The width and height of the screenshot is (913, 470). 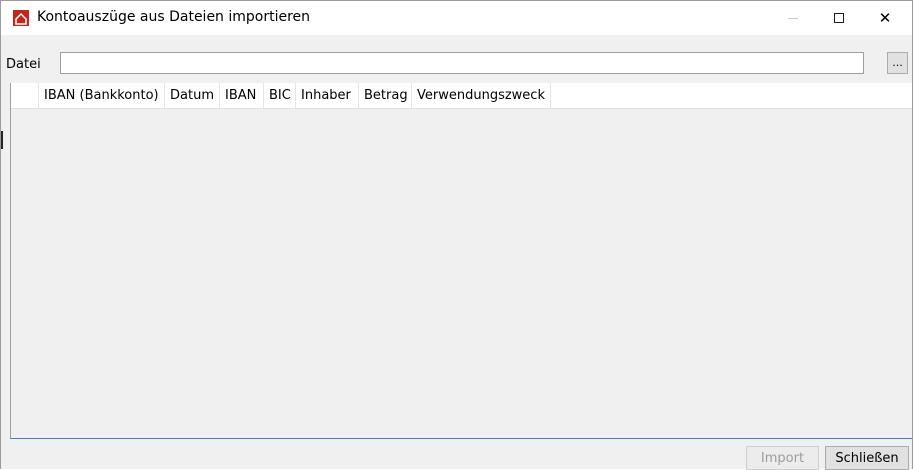 What do you see at coordinates (456, 18) in the screenshot?
I see `title-bar: Kontoauszüge aus Dateien importieren ✕` at bounding box center [456, 18].